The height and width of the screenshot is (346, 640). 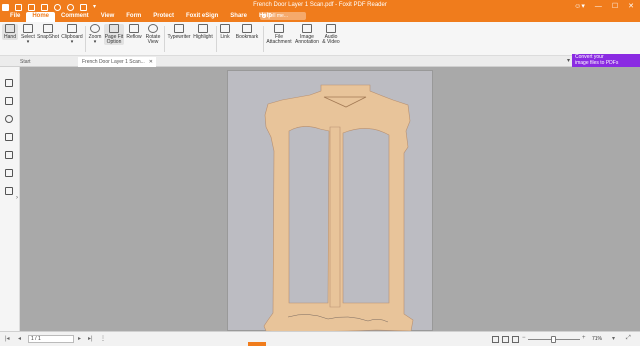 What do you see at coordinates (48, 28) in the screenshot?
I see `camera-icon` at bounding box center [48, 28].